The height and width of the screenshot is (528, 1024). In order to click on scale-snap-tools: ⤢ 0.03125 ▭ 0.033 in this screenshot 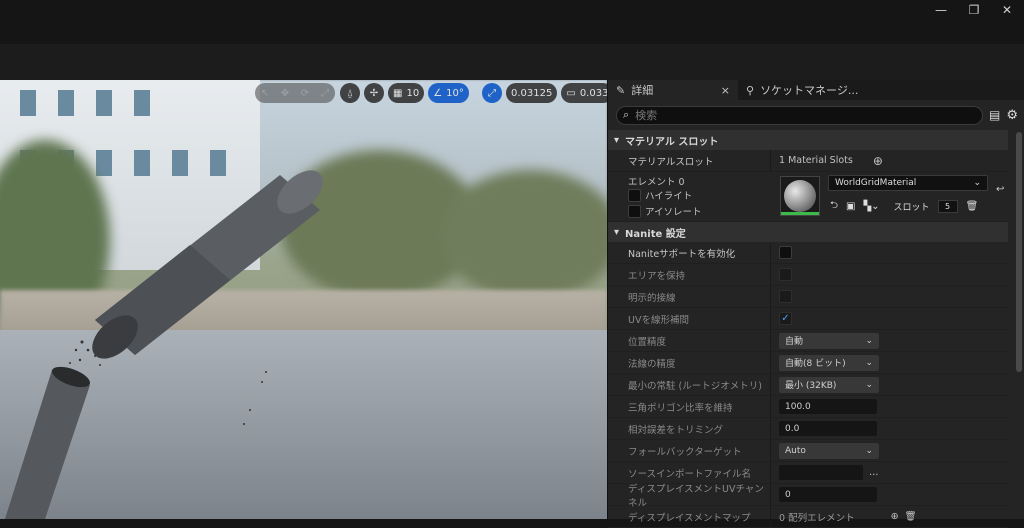, I will do `click(544, 93)`.